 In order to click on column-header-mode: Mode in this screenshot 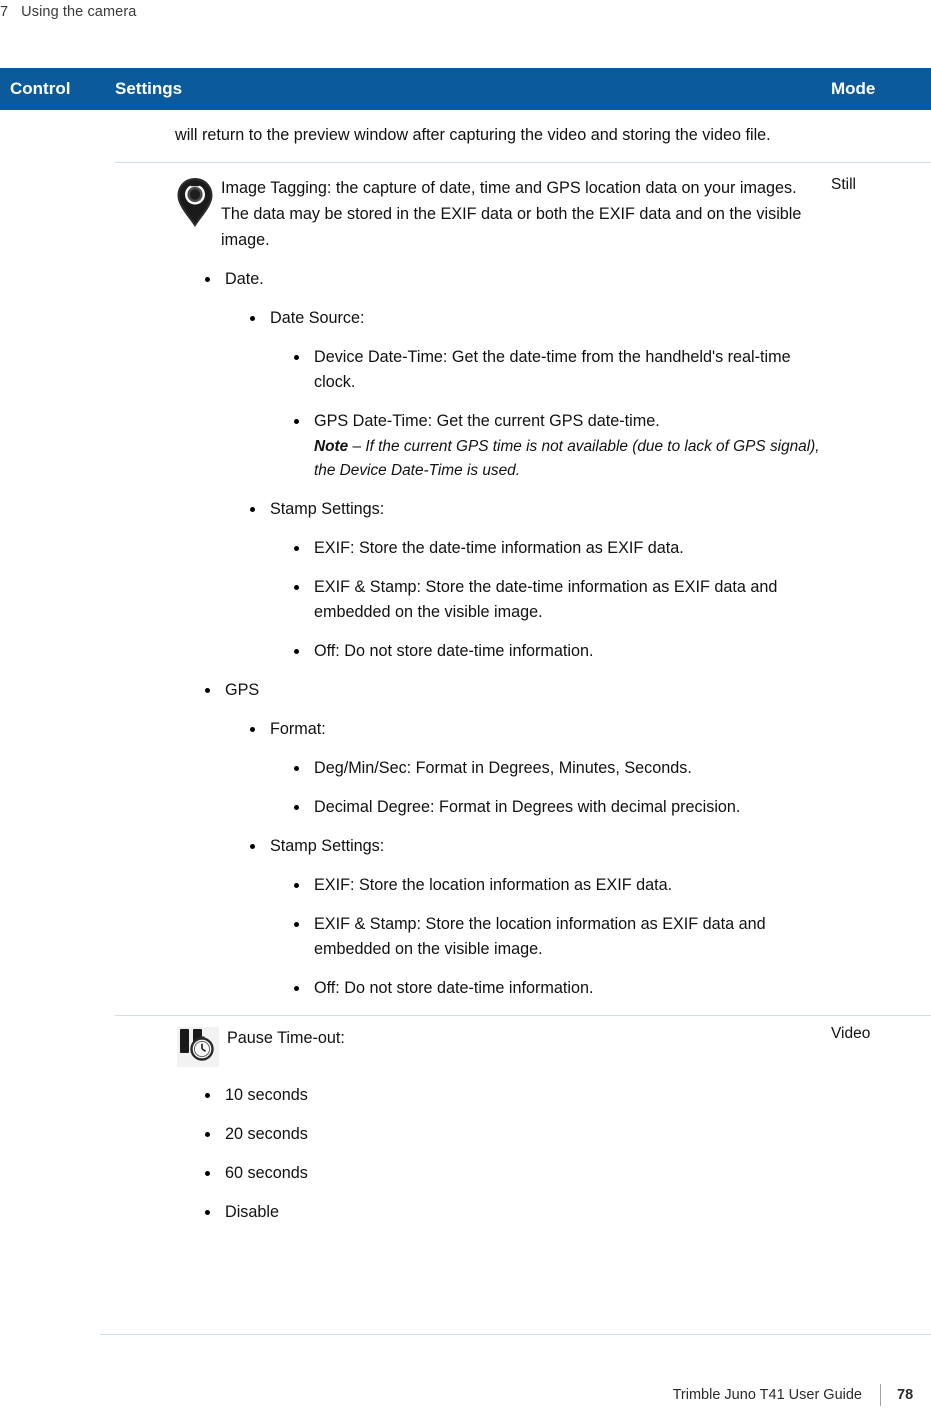, I will do `click(853, 88)`.